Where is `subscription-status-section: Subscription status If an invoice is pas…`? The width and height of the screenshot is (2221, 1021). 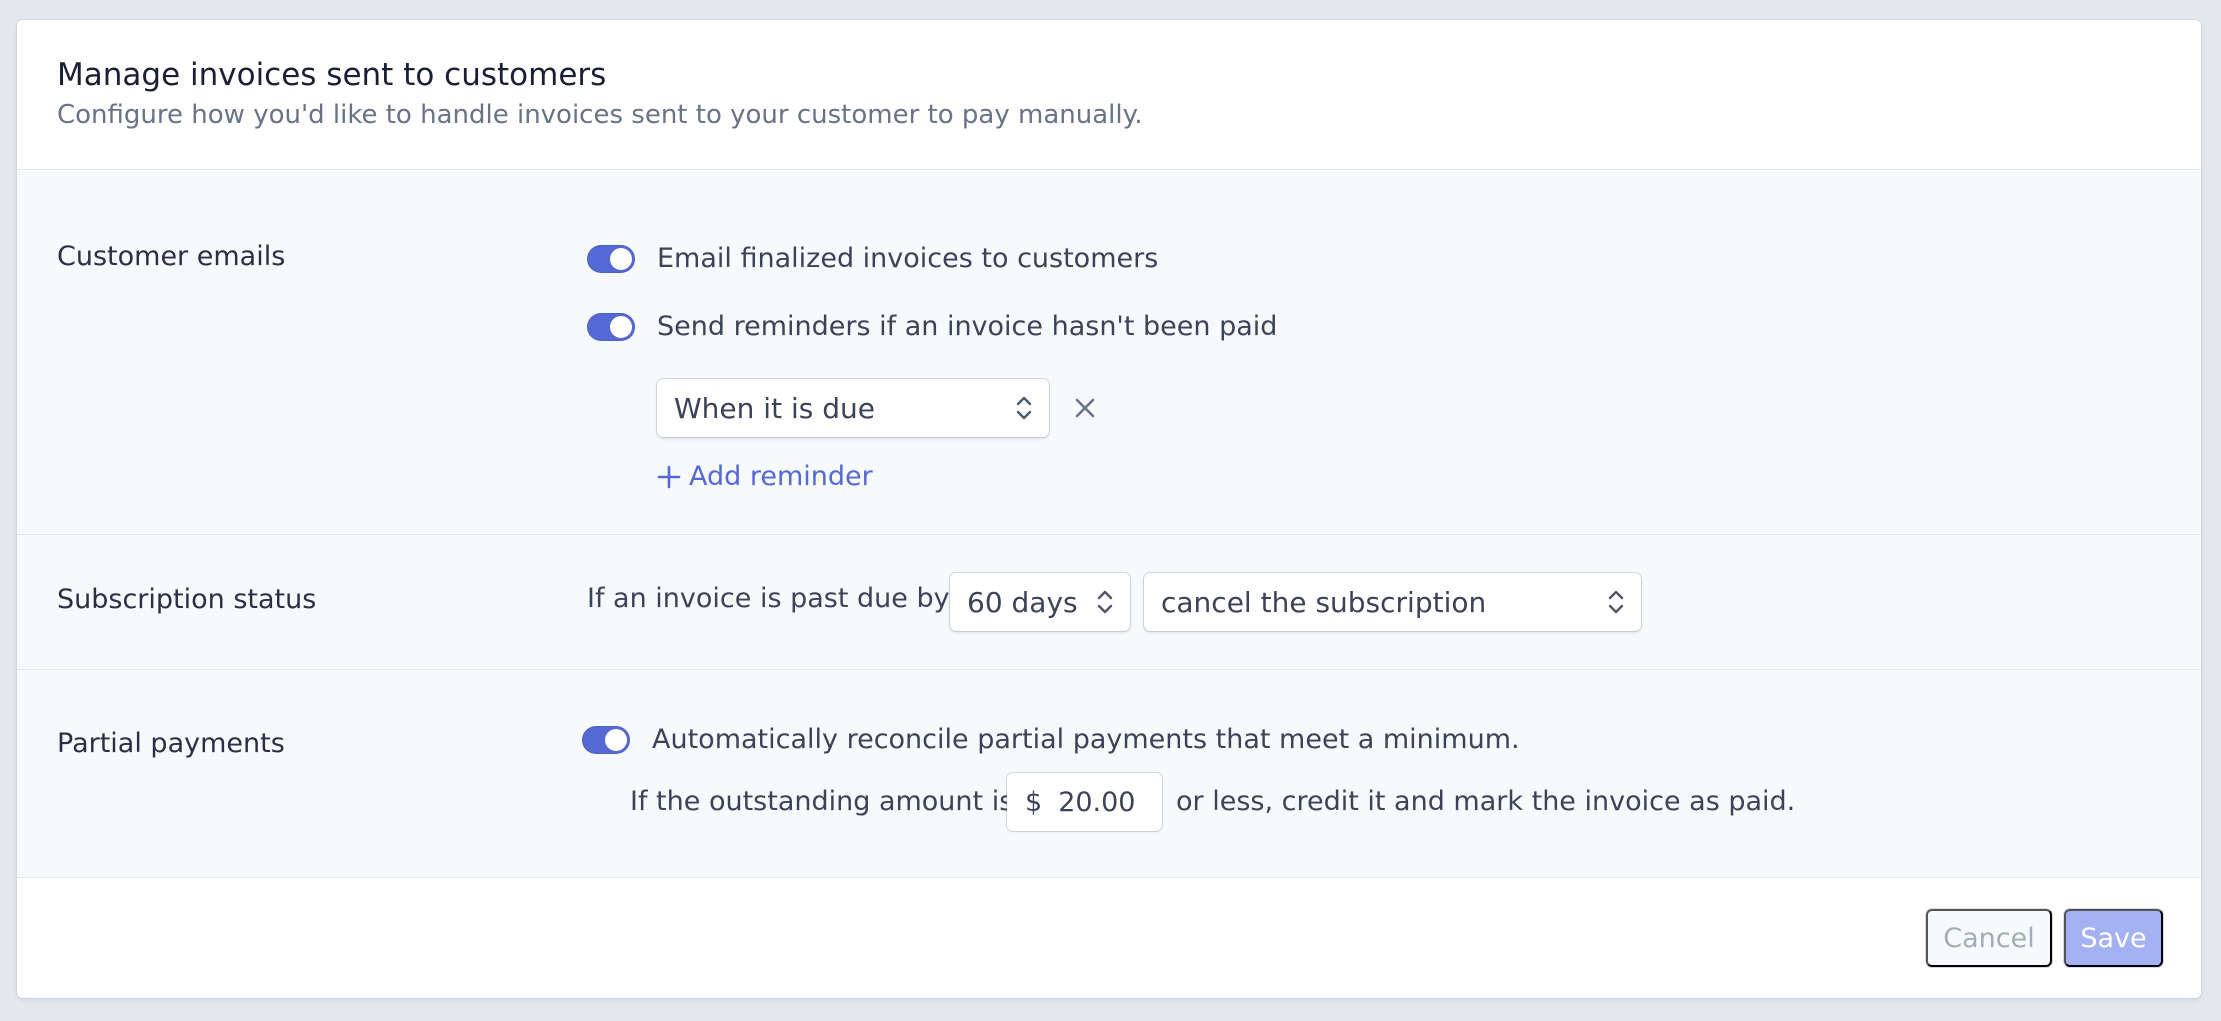
subscription-status-section: Subscription status If an invoice is pas… is located at coordinates (1109, 602).